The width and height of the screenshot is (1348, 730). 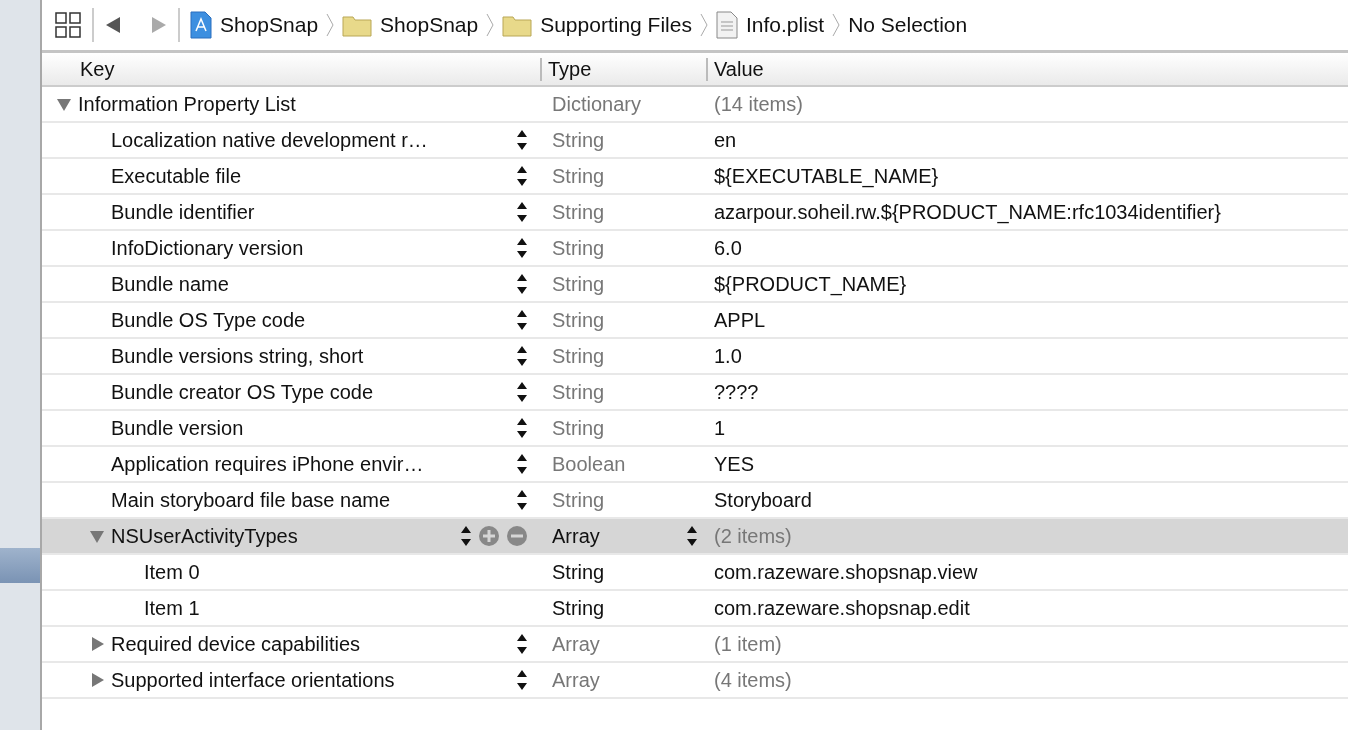 I want to click on table-row: Executable file String ${EXECUTABLE_NAME}, so click(x=695, y=177).